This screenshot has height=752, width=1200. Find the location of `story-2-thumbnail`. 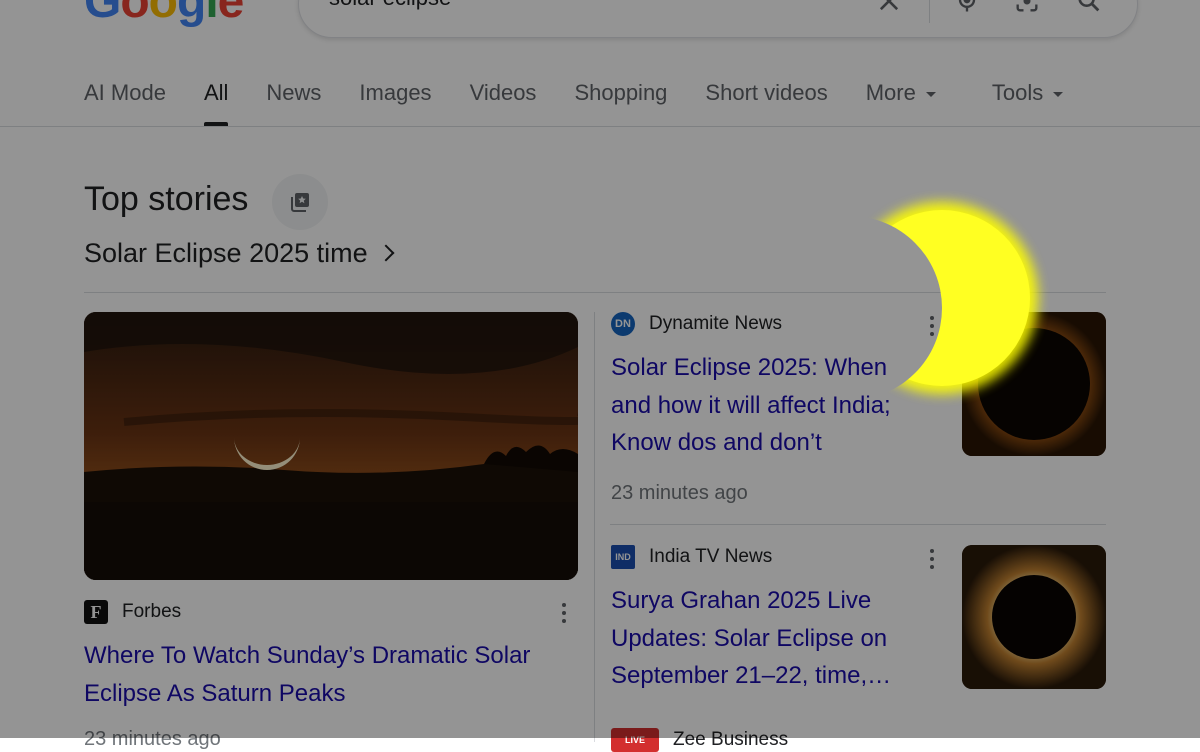

story-2-thumbnail is located at coordinates (1034, 617).